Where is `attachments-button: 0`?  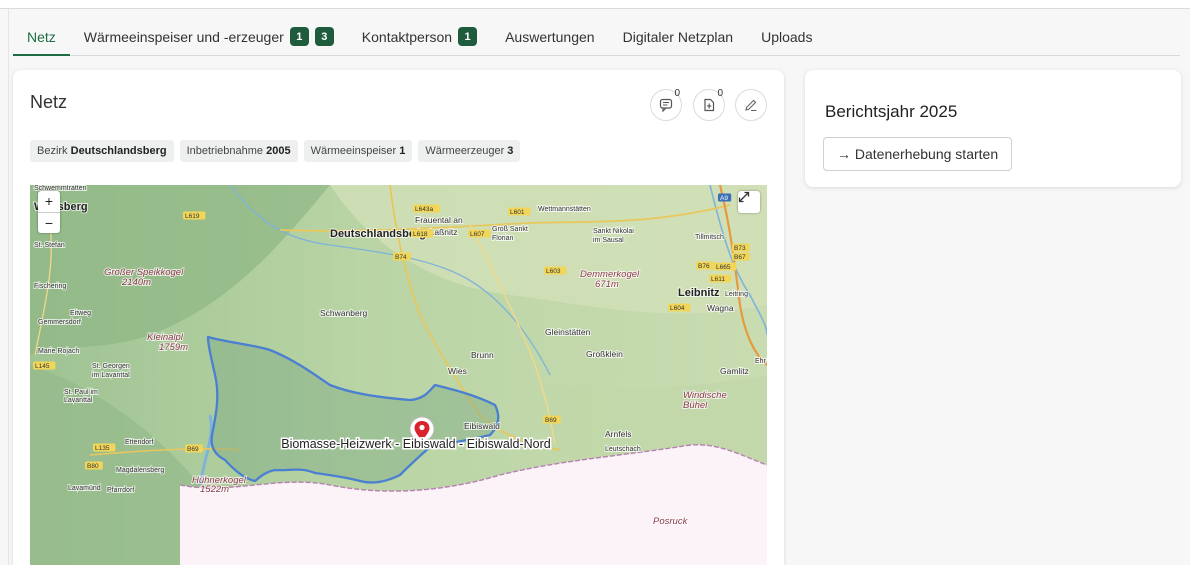 attachments-button: 0 is located at coordinates (709, 104).